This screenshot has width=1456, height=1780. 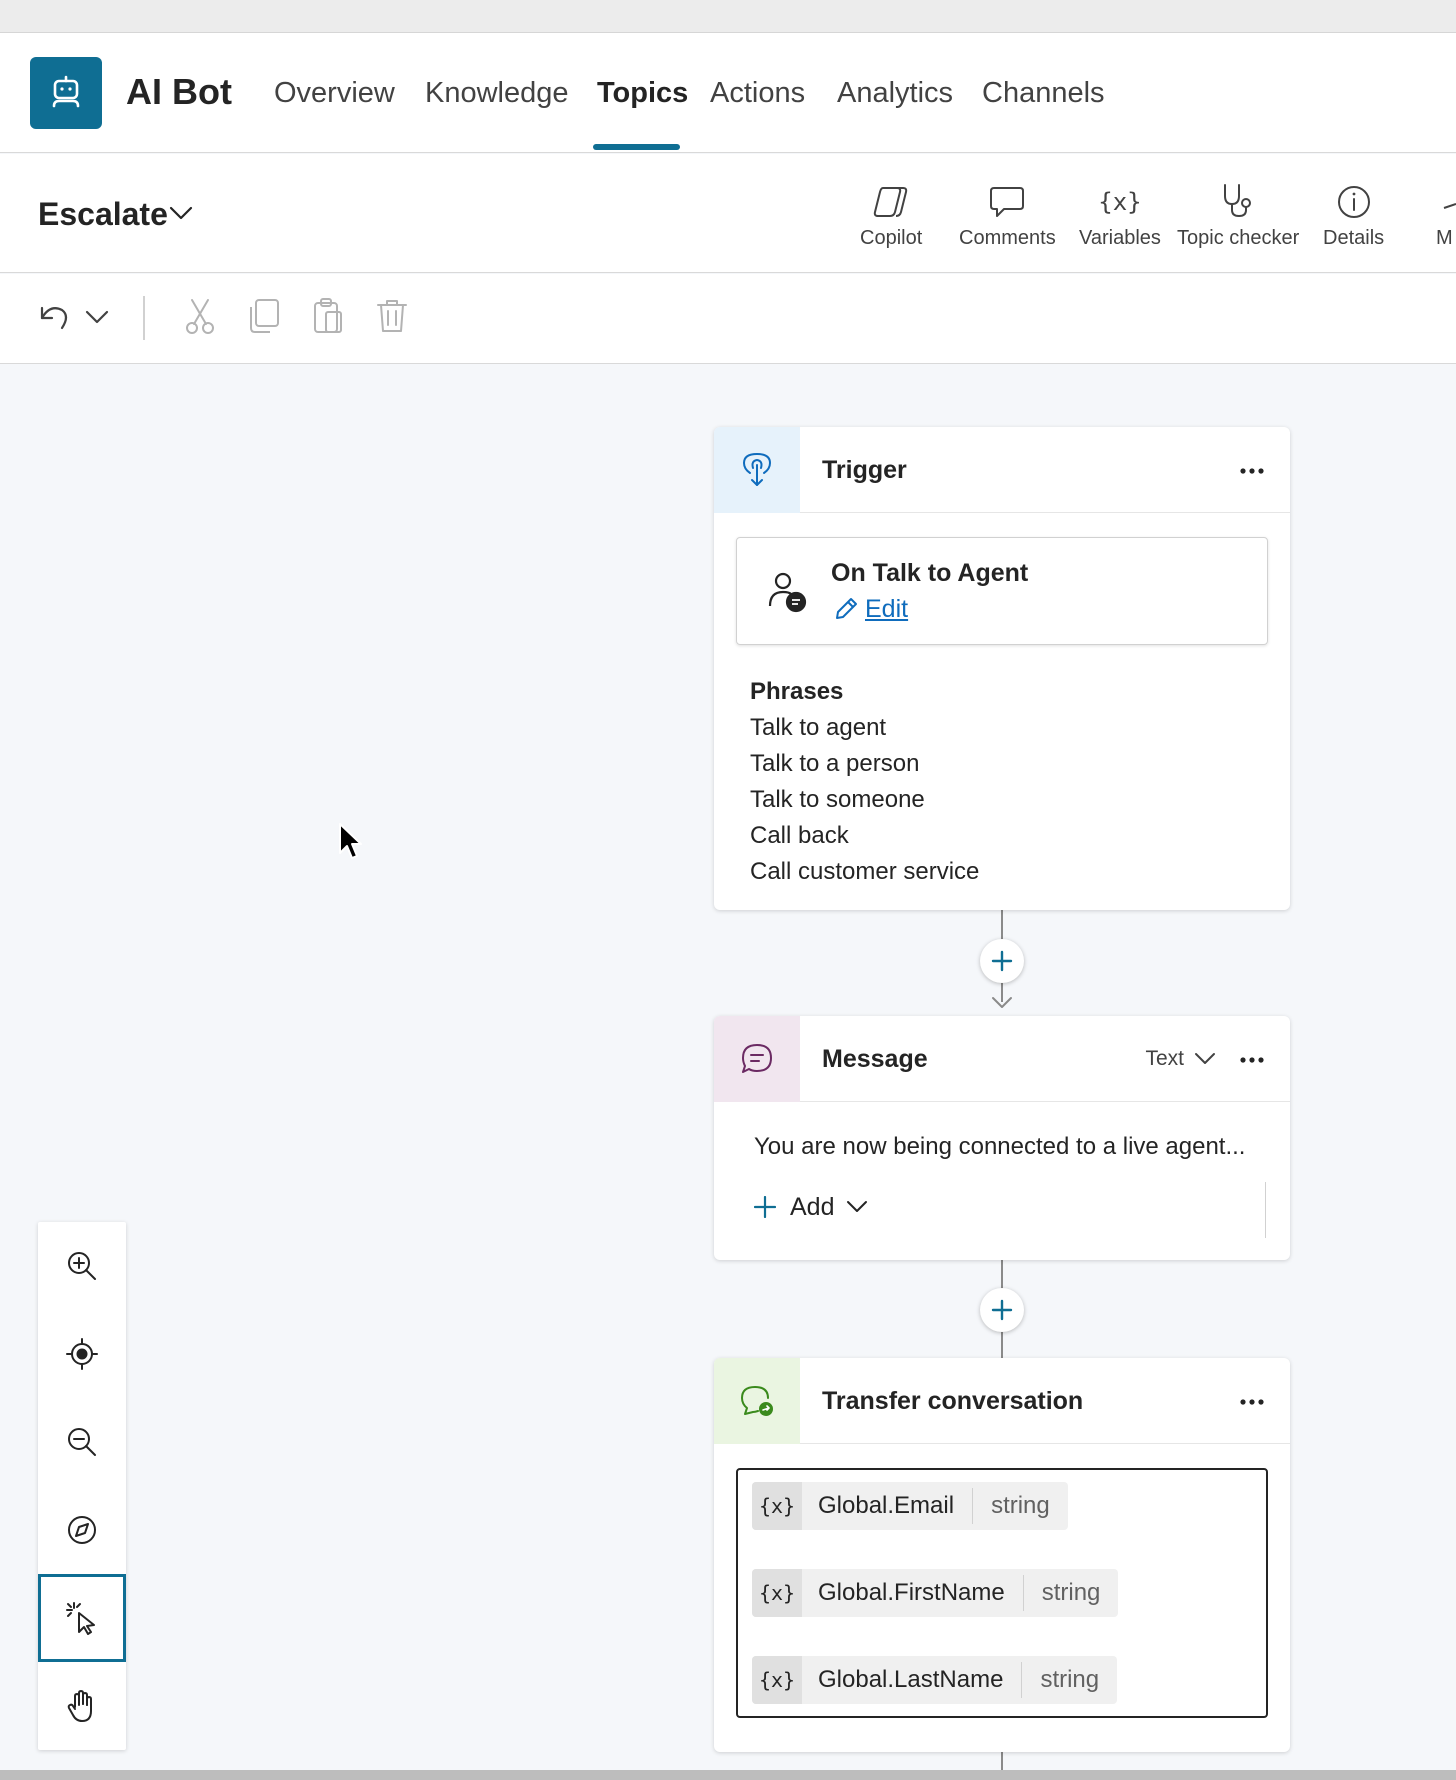 I want to click on zoom-out-icon, so click(x=82, y=1442).